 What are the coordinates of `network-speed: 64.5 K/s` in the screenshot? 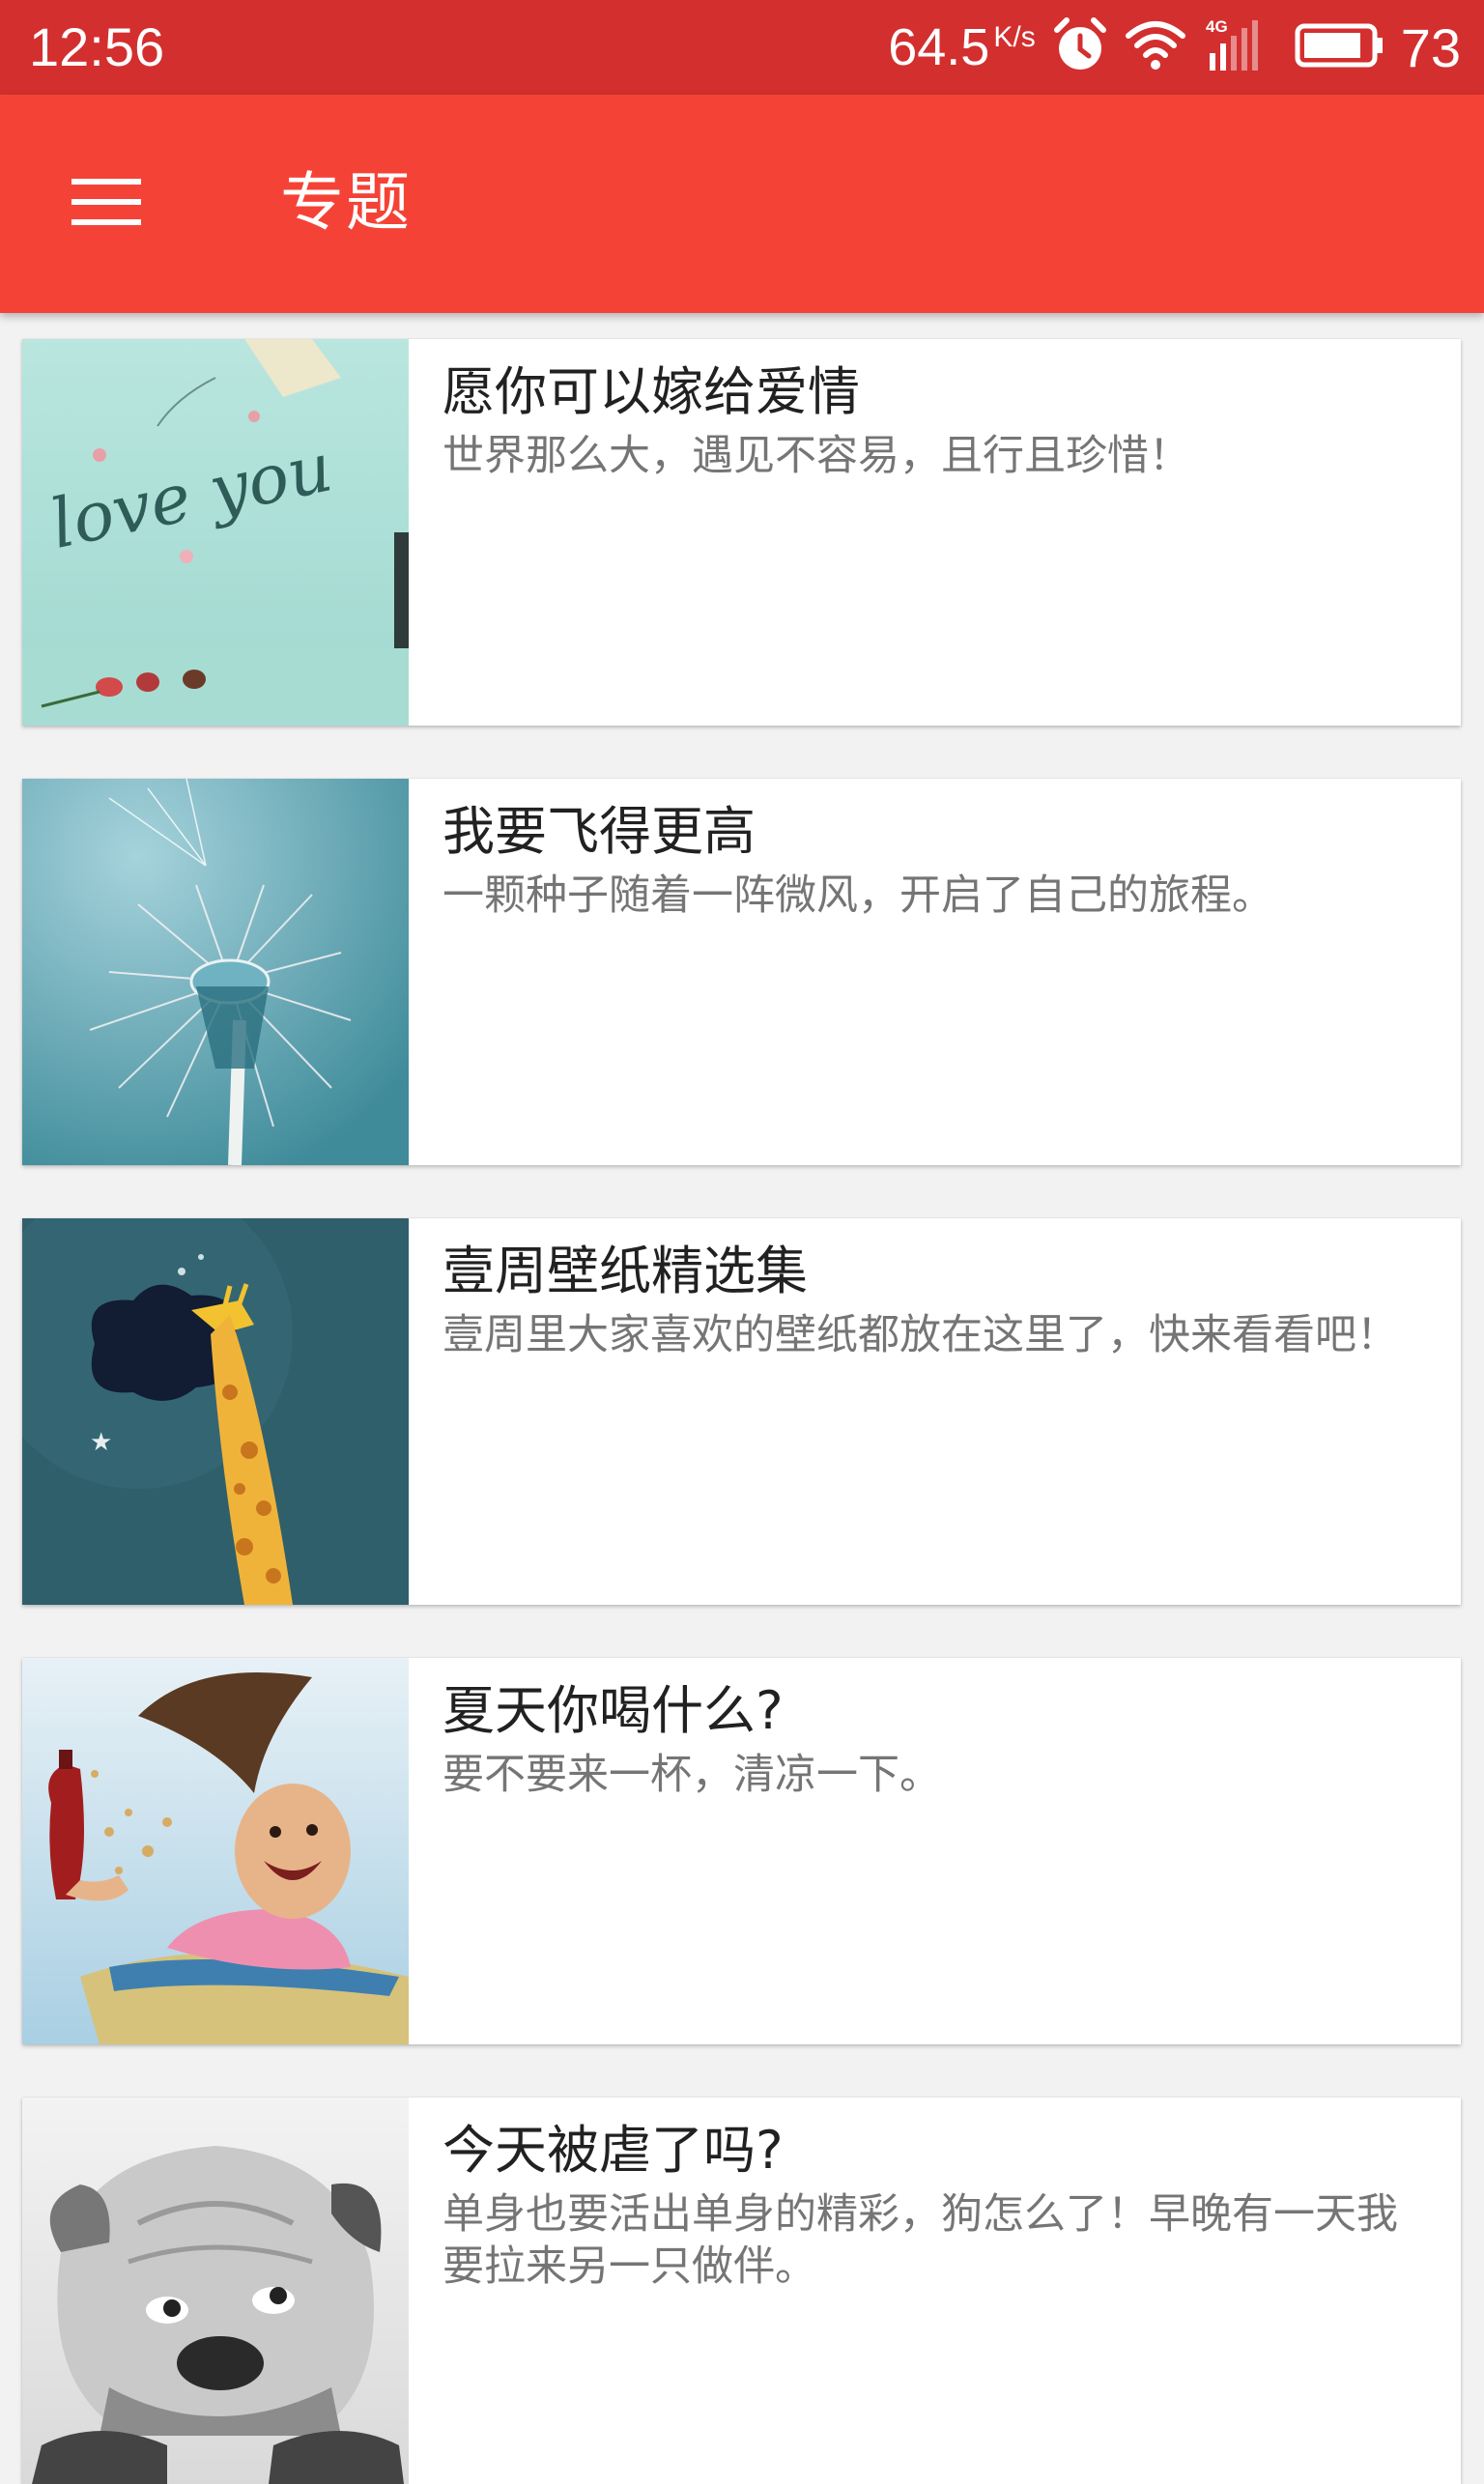 It's located at (961, 47).